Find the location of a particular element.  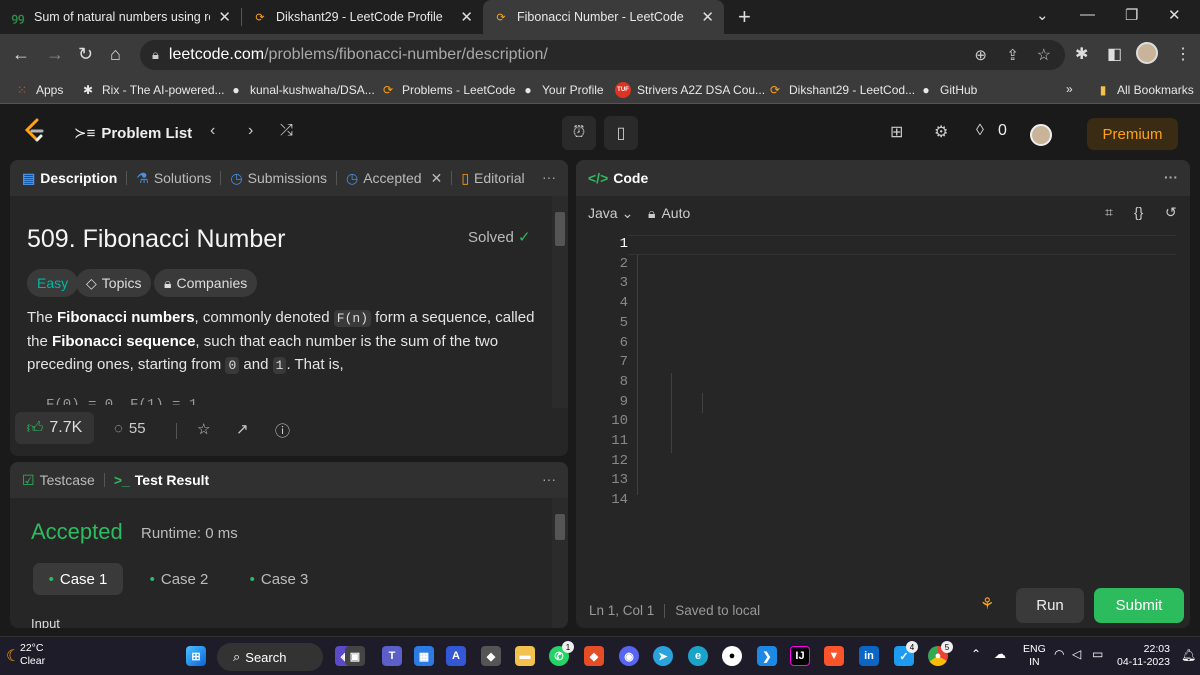

prev-problem-icon: ‹ is located at coordinates (212, 131).